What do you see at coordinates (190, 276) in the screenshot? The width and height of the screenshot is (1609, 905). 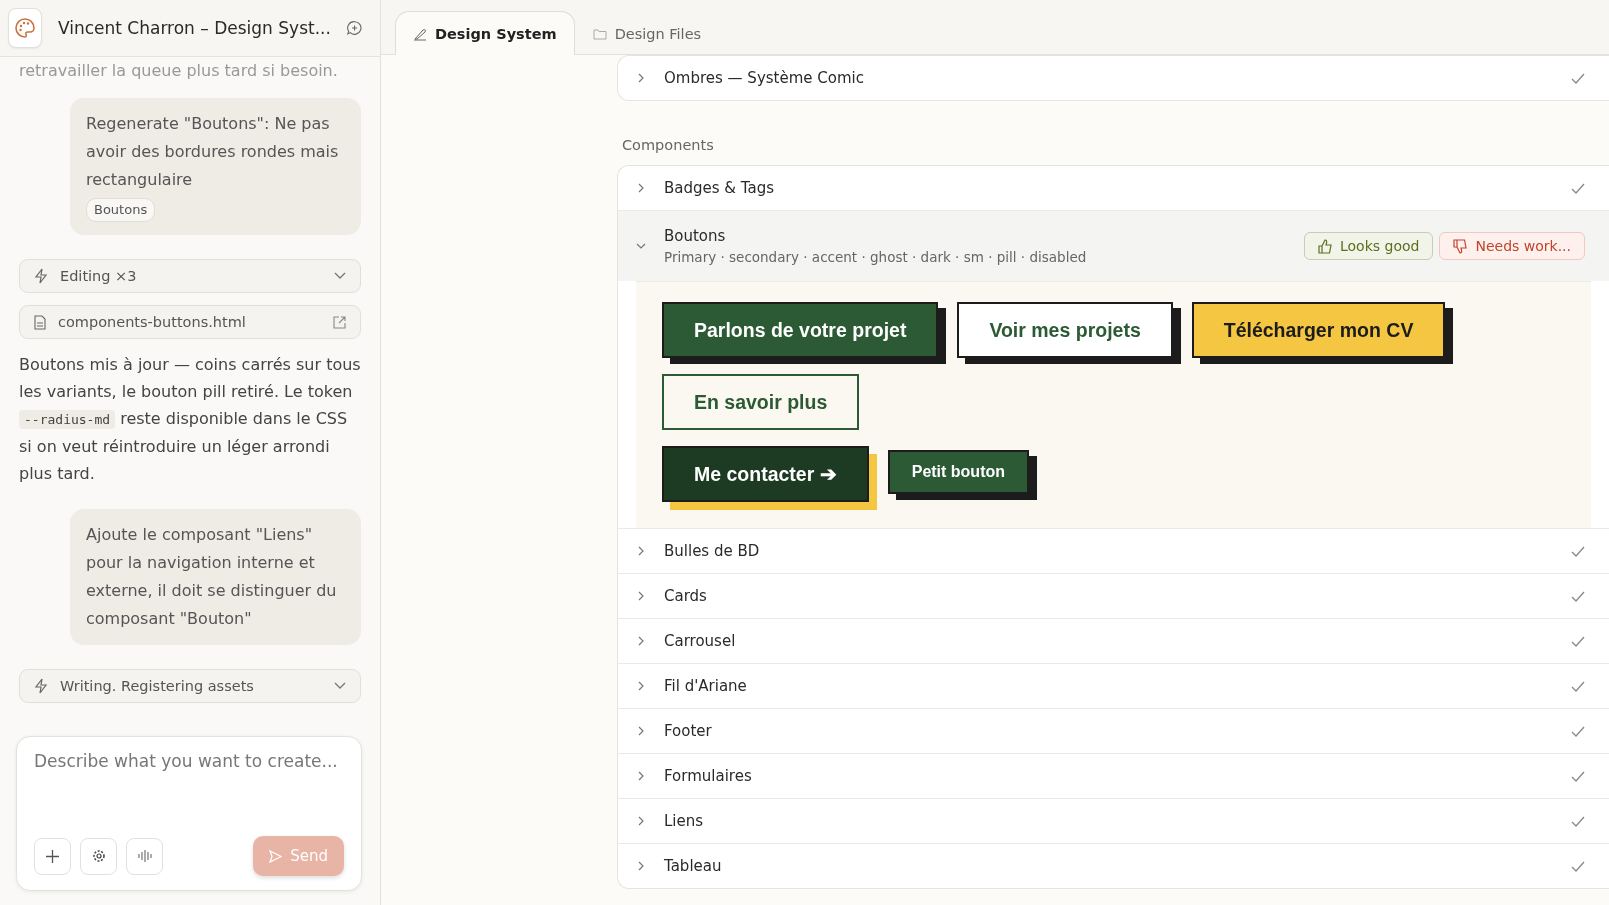 I see `activity-row: Editing ×3` at bounding box center [190, 276].